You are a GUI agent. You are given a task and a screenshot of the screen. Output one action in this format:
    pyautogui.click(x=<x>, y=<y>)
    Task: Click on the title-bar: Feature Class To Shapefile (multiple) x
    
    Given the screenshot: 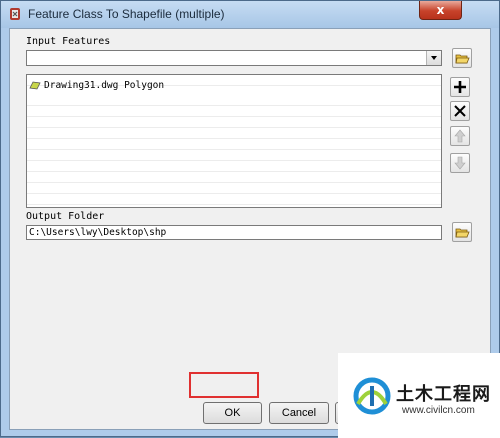 What is the action you would take?
    pyautogui.click(x=250, y=14)
    